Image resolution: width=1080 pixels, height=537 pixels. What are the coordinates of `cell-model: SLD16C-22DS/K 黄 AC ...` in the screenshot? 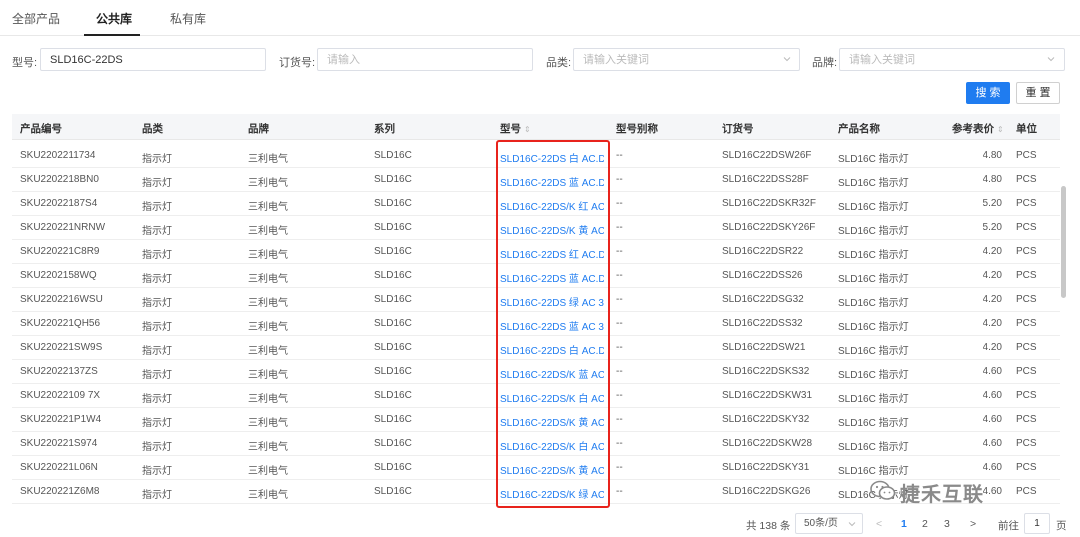 It's located at (552, 421).